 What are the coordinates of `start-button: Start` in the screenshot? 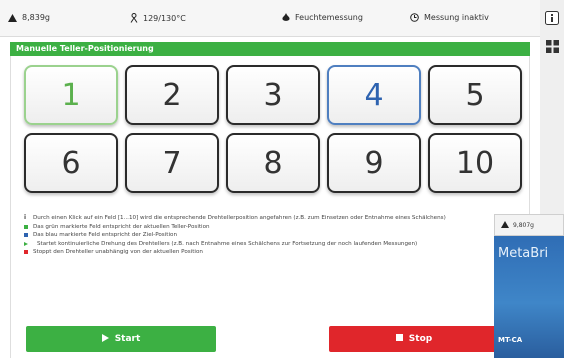 It's located at (121, 339).